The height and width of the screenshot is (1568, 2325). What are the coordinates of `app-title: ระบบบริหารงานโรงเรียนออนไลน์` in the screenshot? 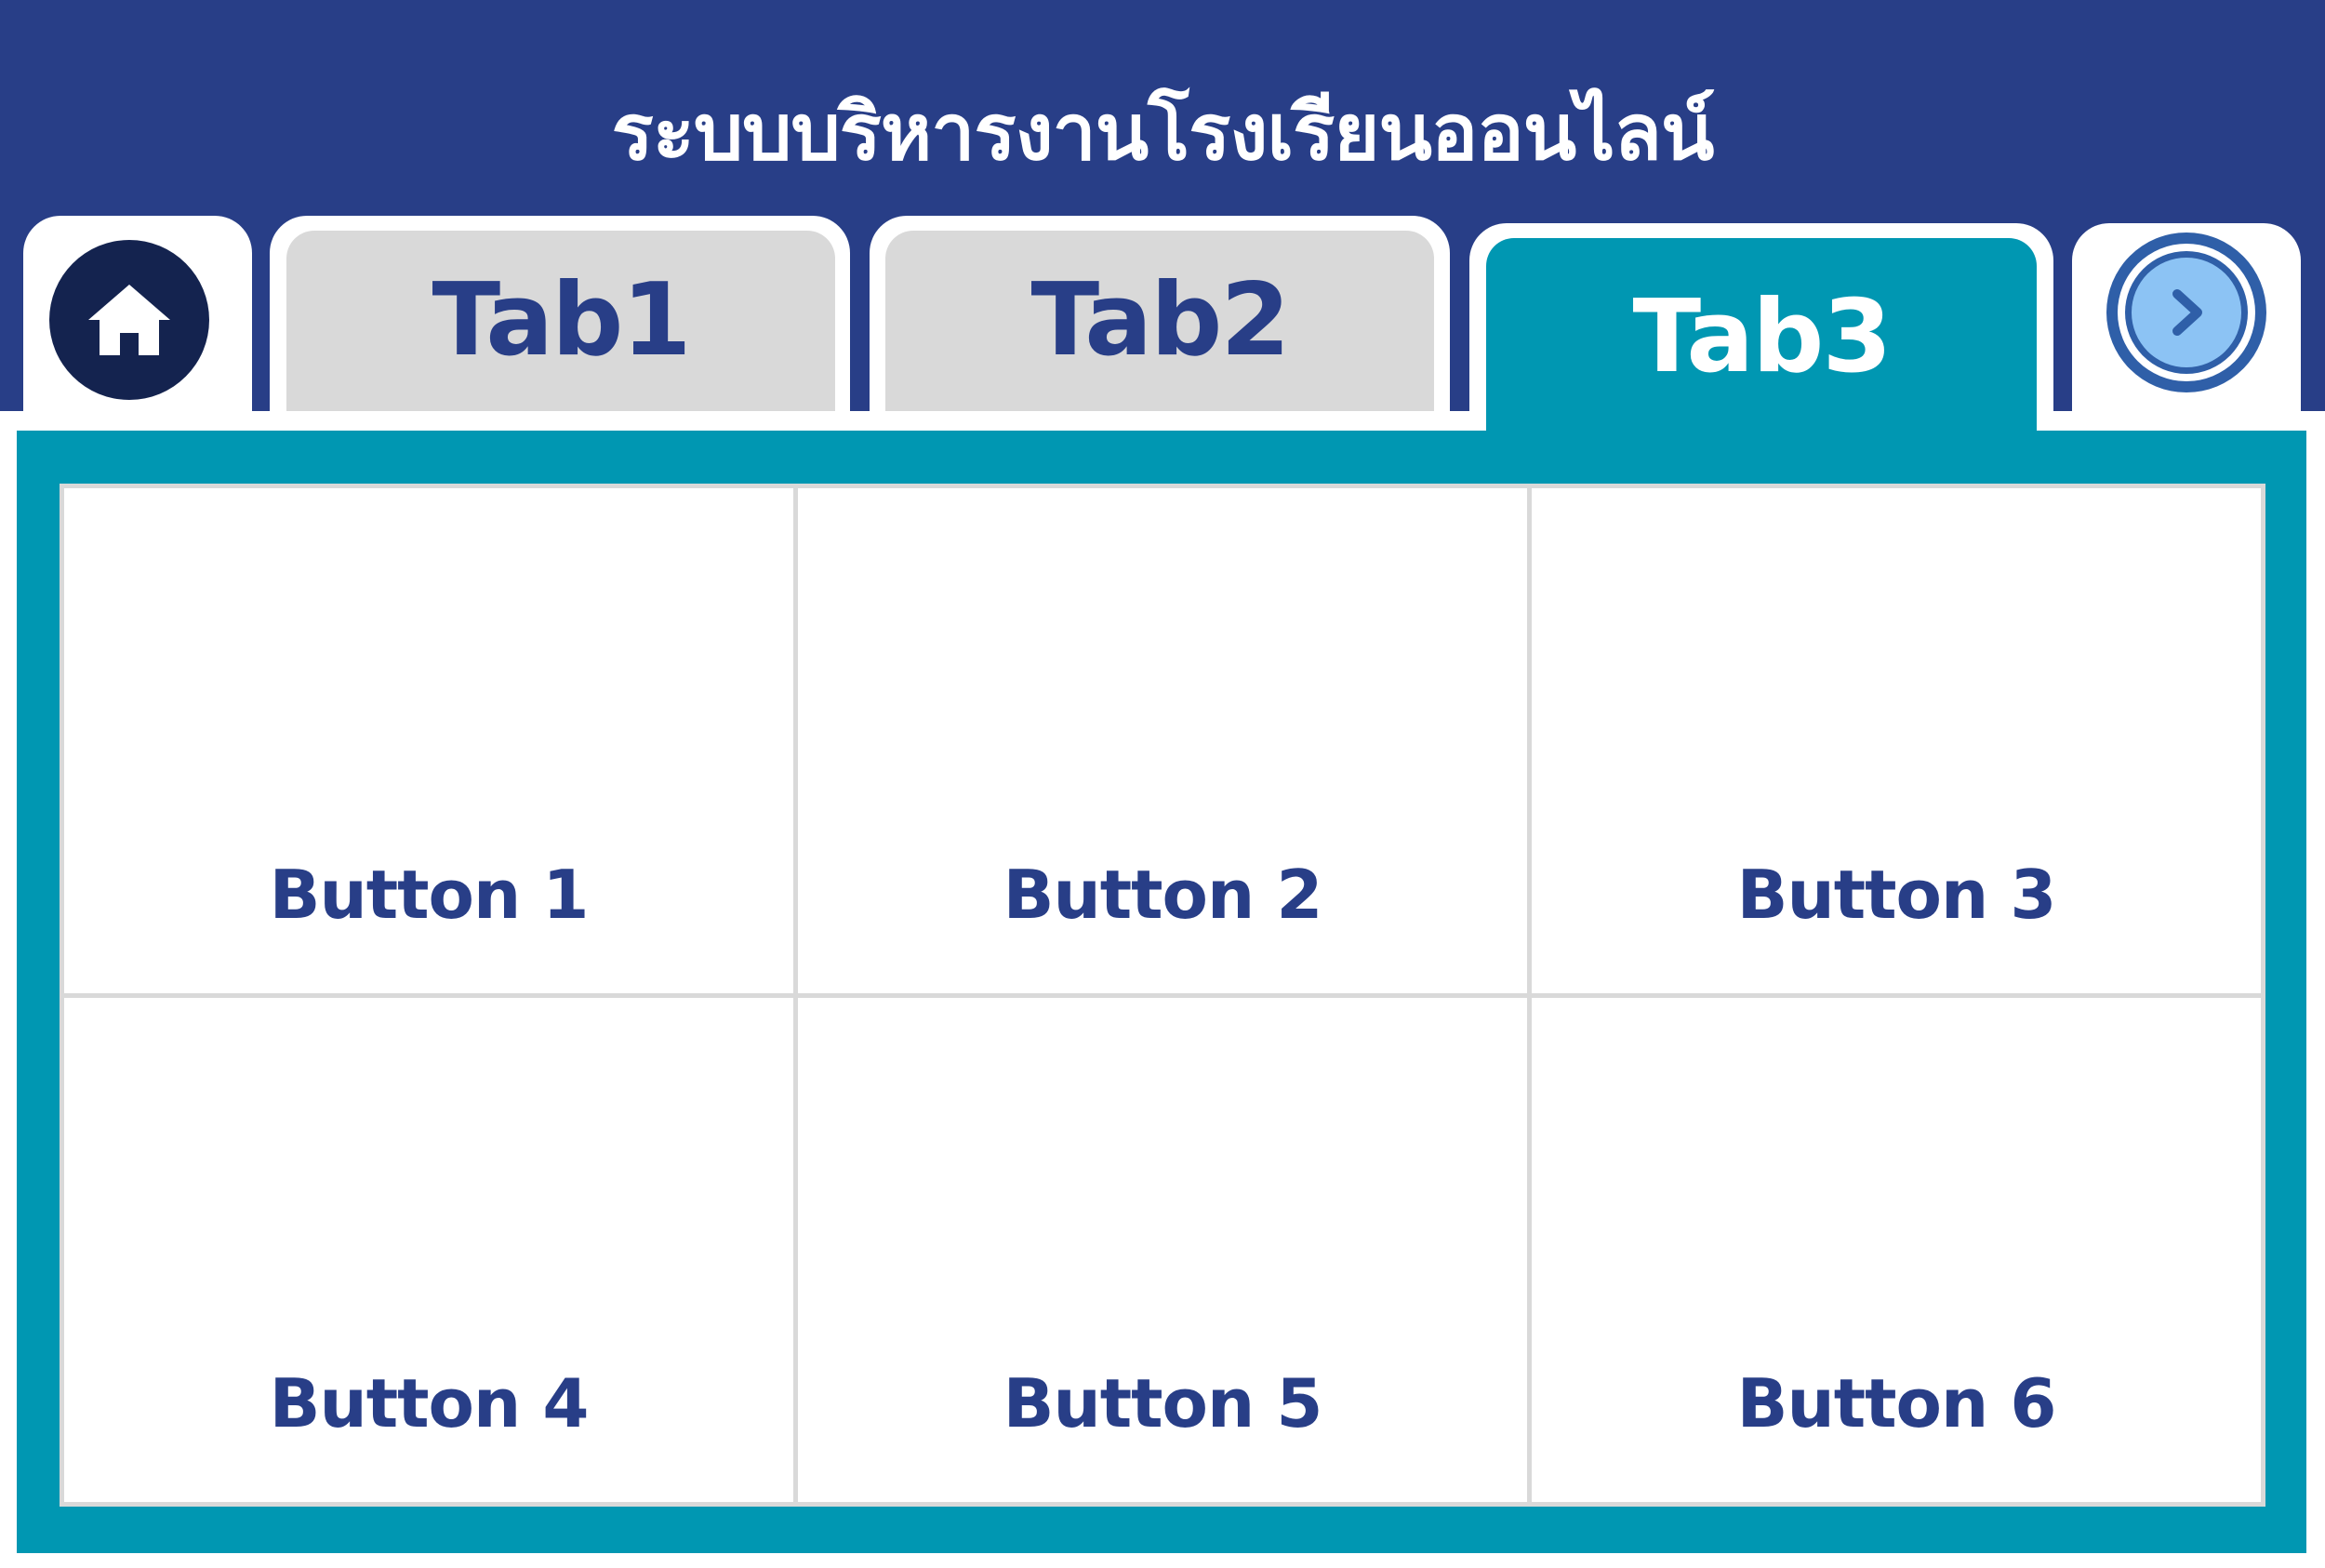 It's located at (1163, 132).